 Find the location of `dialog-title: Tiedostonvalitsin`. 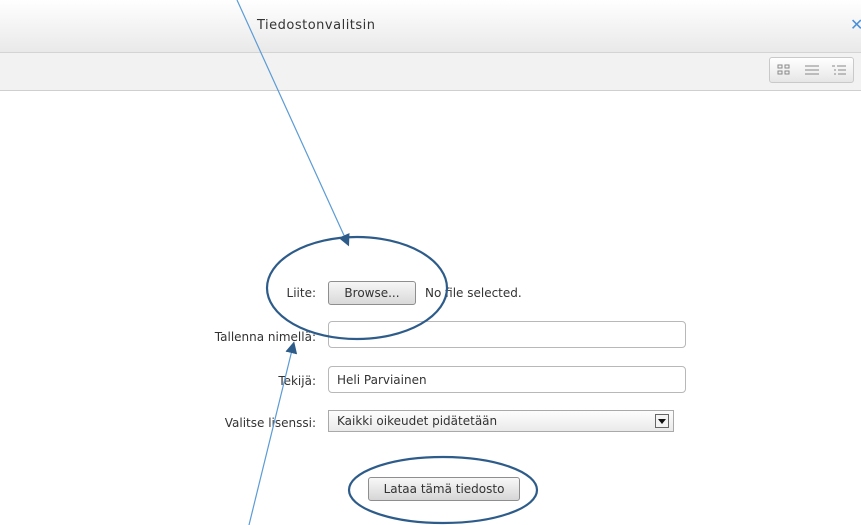

dialog-title: Tiedostonvalitsin is located at coordinates (316, 25).